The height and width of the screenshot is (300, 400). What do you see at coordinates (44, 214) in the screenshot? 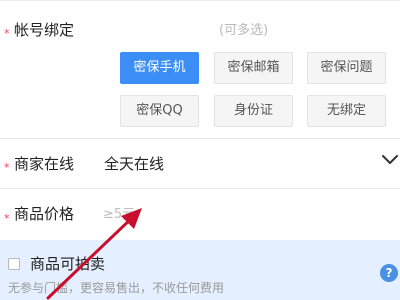
I see `price-label: 商品价格` at bounding box center [44, 214].